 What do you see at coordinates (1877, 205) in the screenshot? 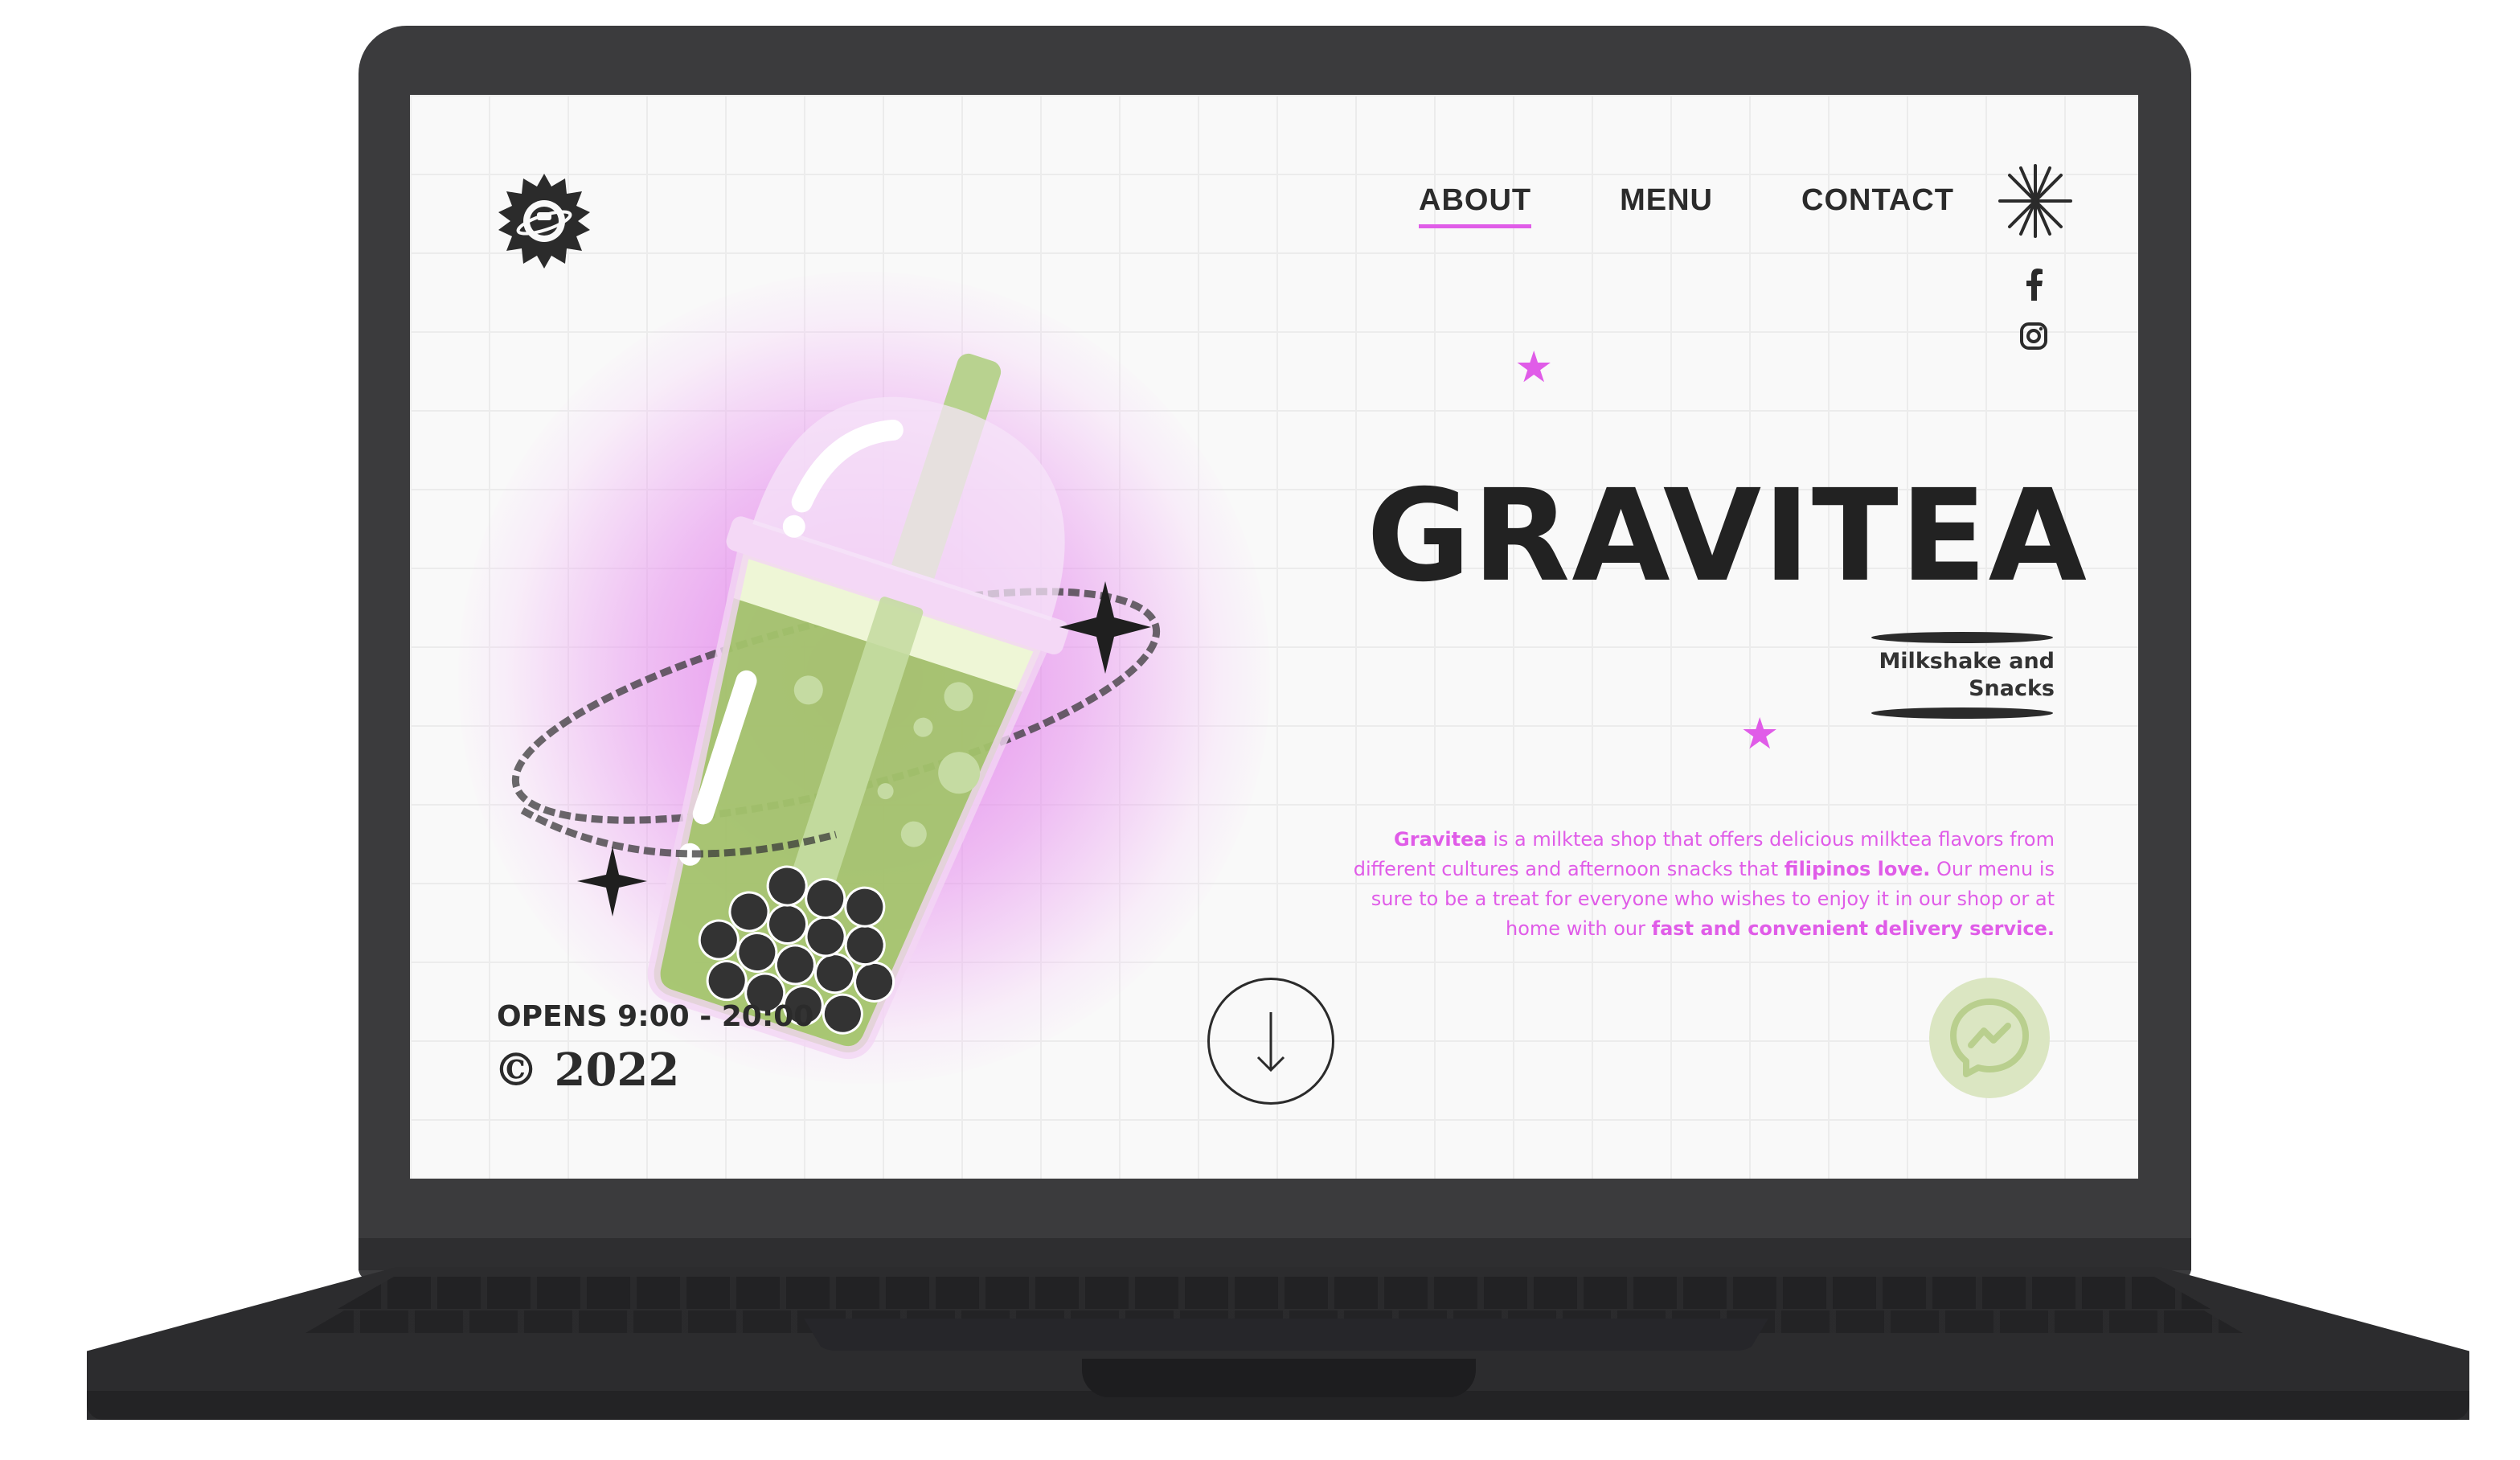
I see `nav-contact: CONTACT` at bounding box center [1877, 205].